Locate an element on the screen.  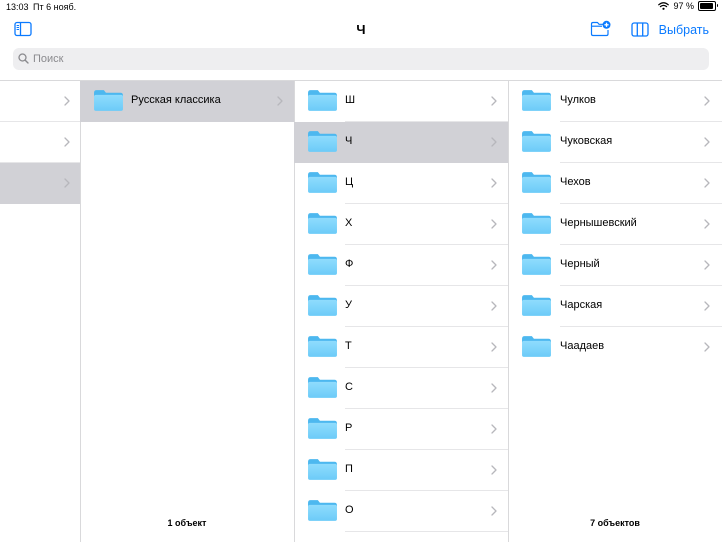
folder-name: Ч is located at coordinates (349, 141).